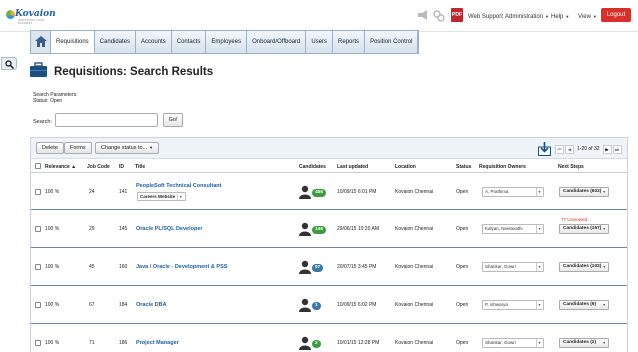 Image resolution: width=638 pixels, height=352 pixels. Describe the element at coordinates (358, 343) in the screenshot. I see `last-updated-value: 10/01/15 12:28 PM` at that location.